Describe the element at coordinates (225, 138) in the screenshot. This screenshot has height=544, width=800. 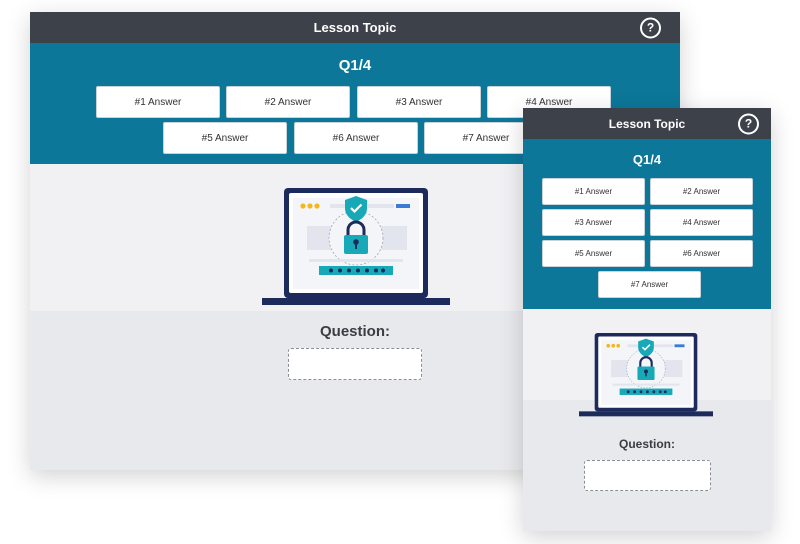
I see `desktop-answer-button-5: #5 Answer` at that location.